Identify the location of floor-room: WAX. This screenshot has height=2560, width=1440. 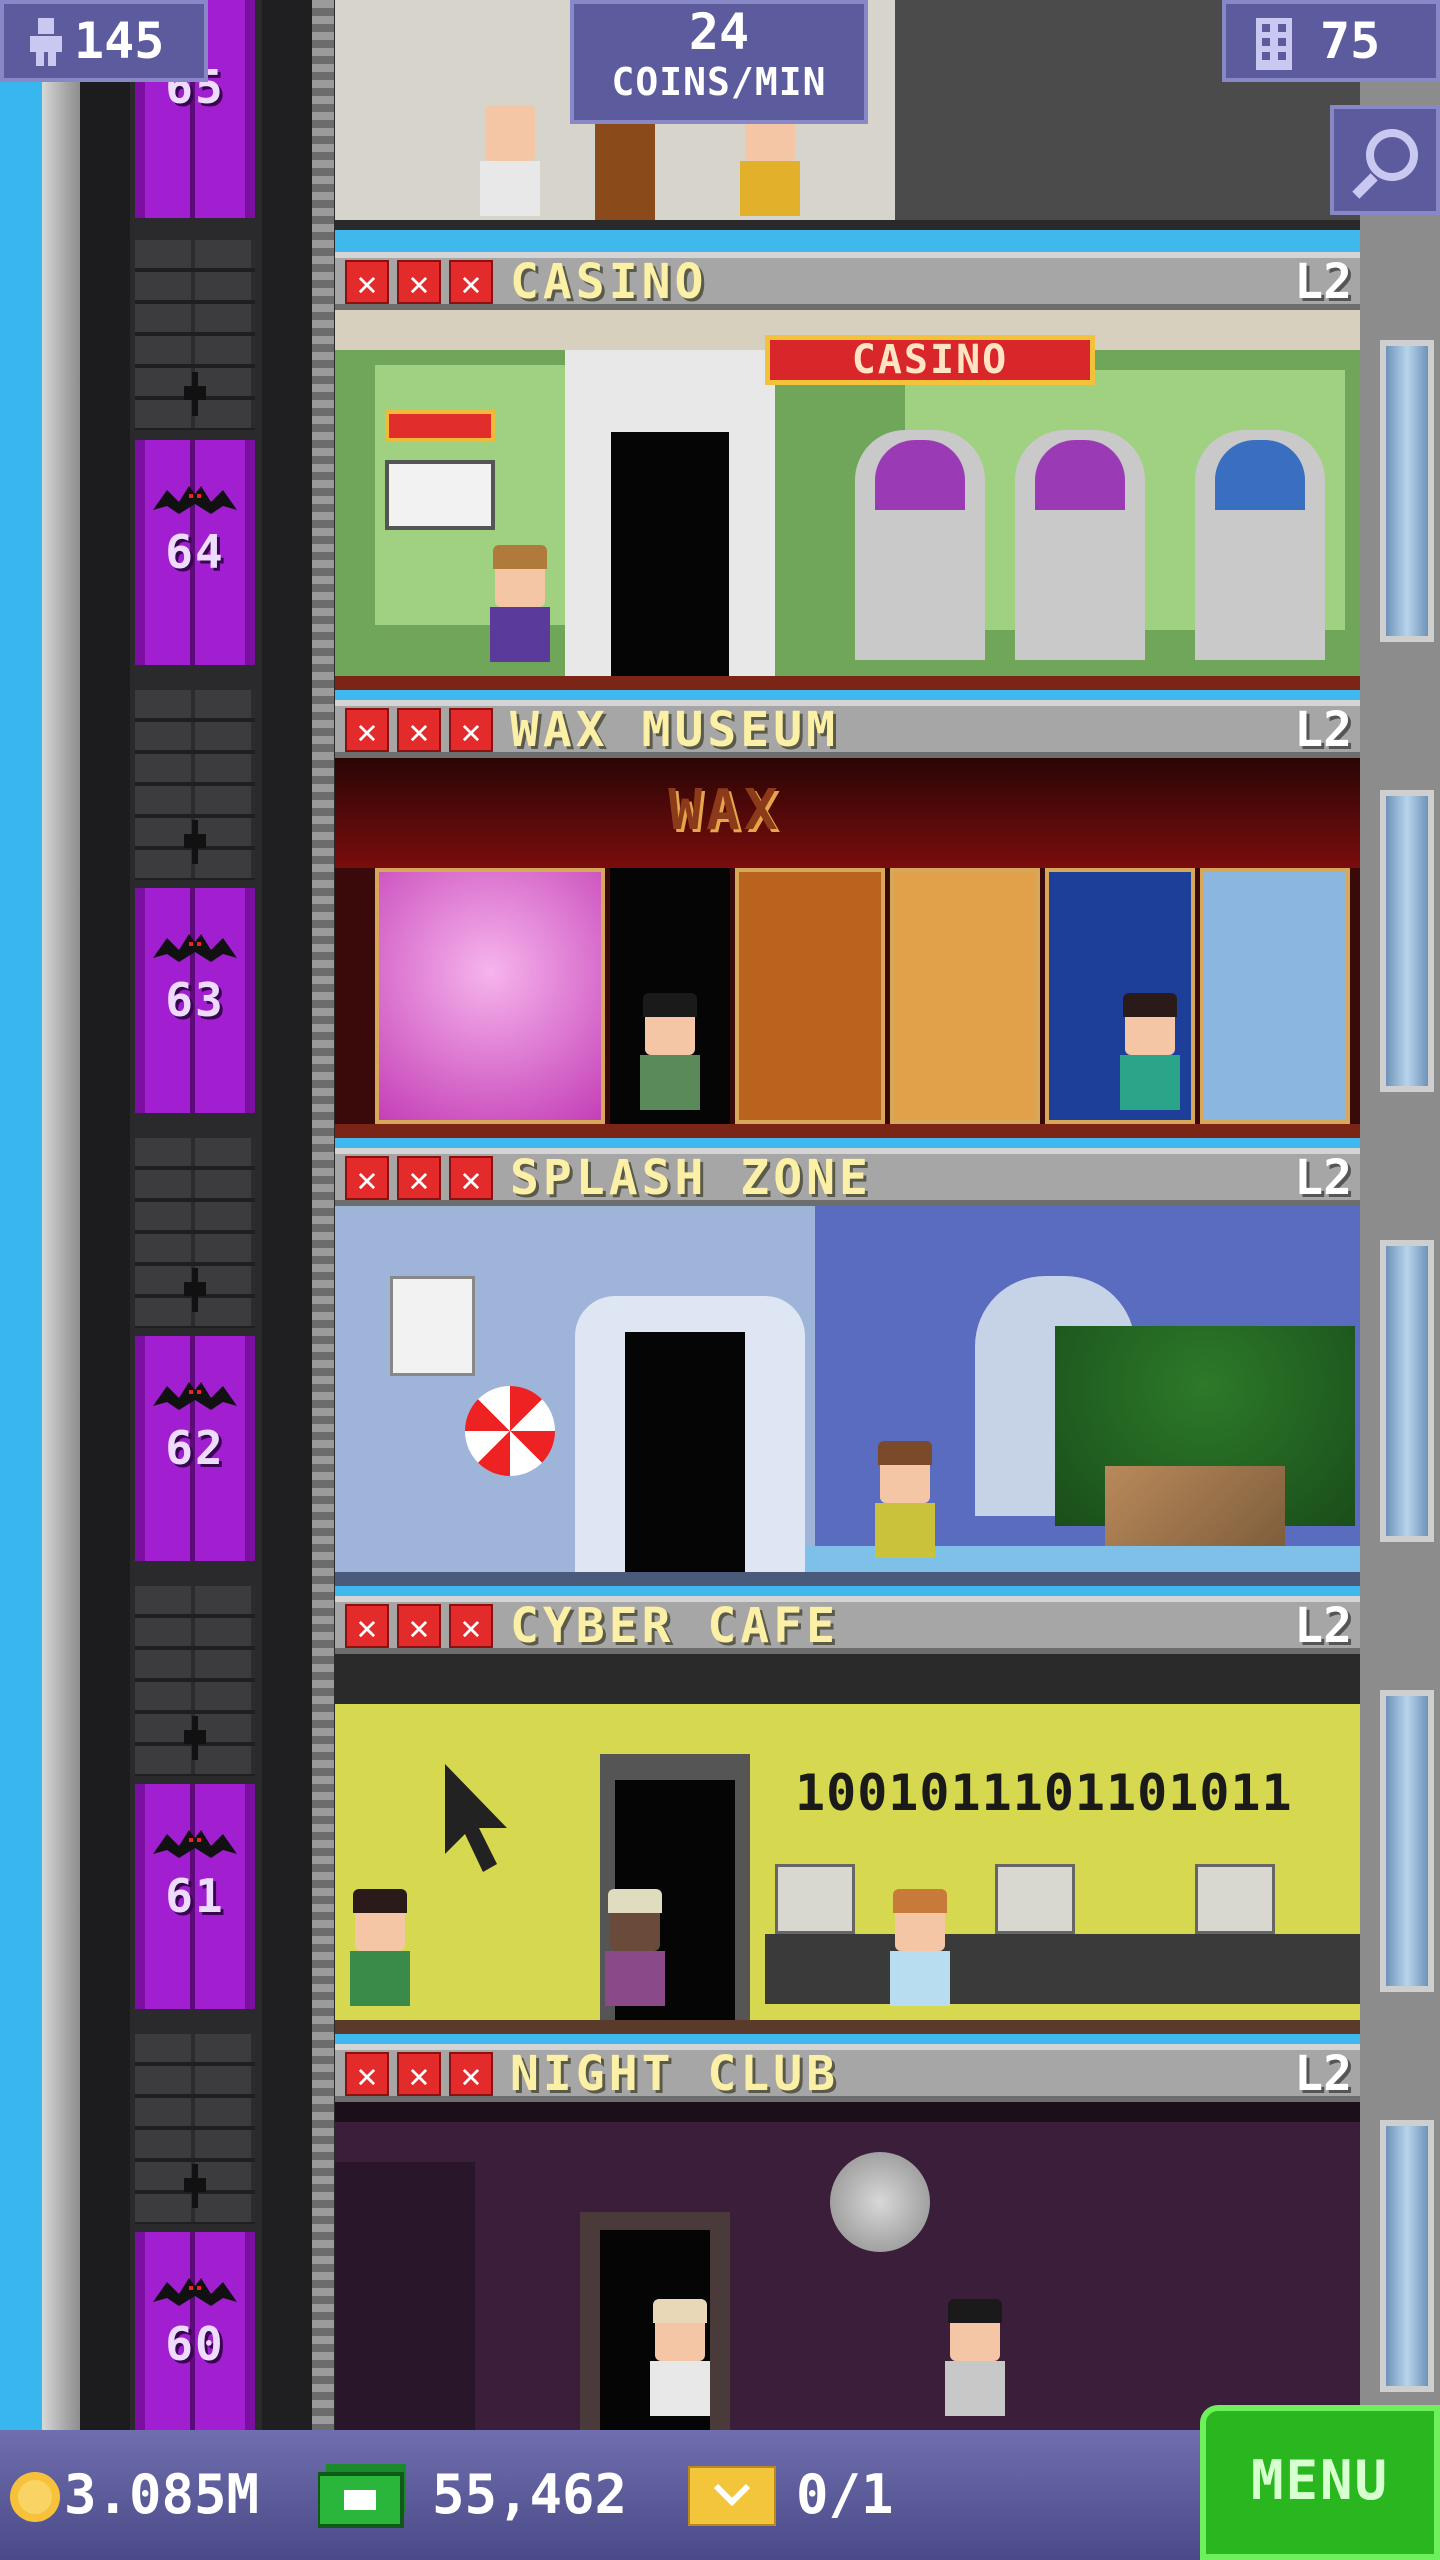
(847, 948).